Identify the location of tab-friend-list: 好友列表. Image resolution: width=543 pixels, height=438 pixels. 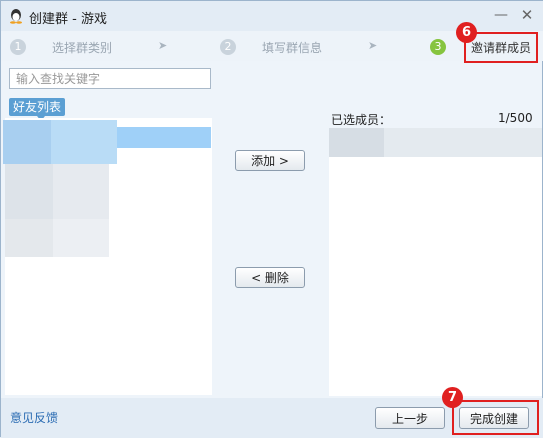
(37, 109).